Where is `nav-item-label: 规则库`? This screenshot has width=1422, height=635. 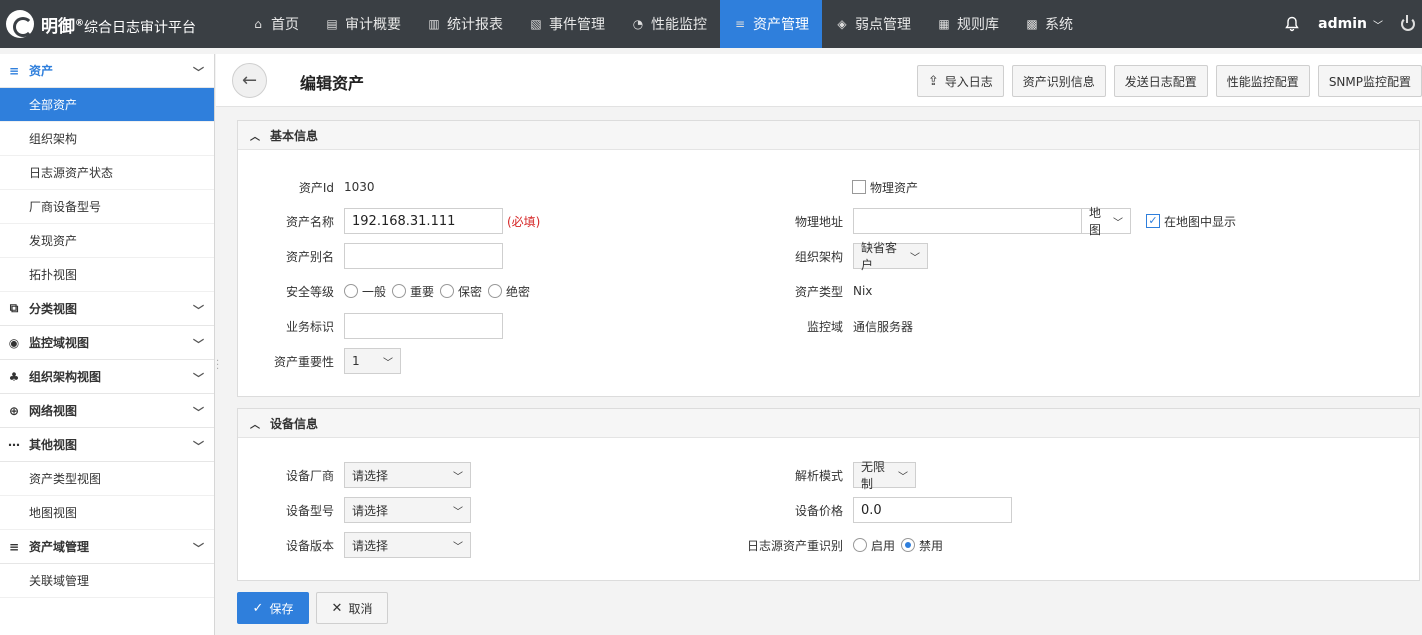 nav-item-label: 规则库 is located at coordinates (978, 25).